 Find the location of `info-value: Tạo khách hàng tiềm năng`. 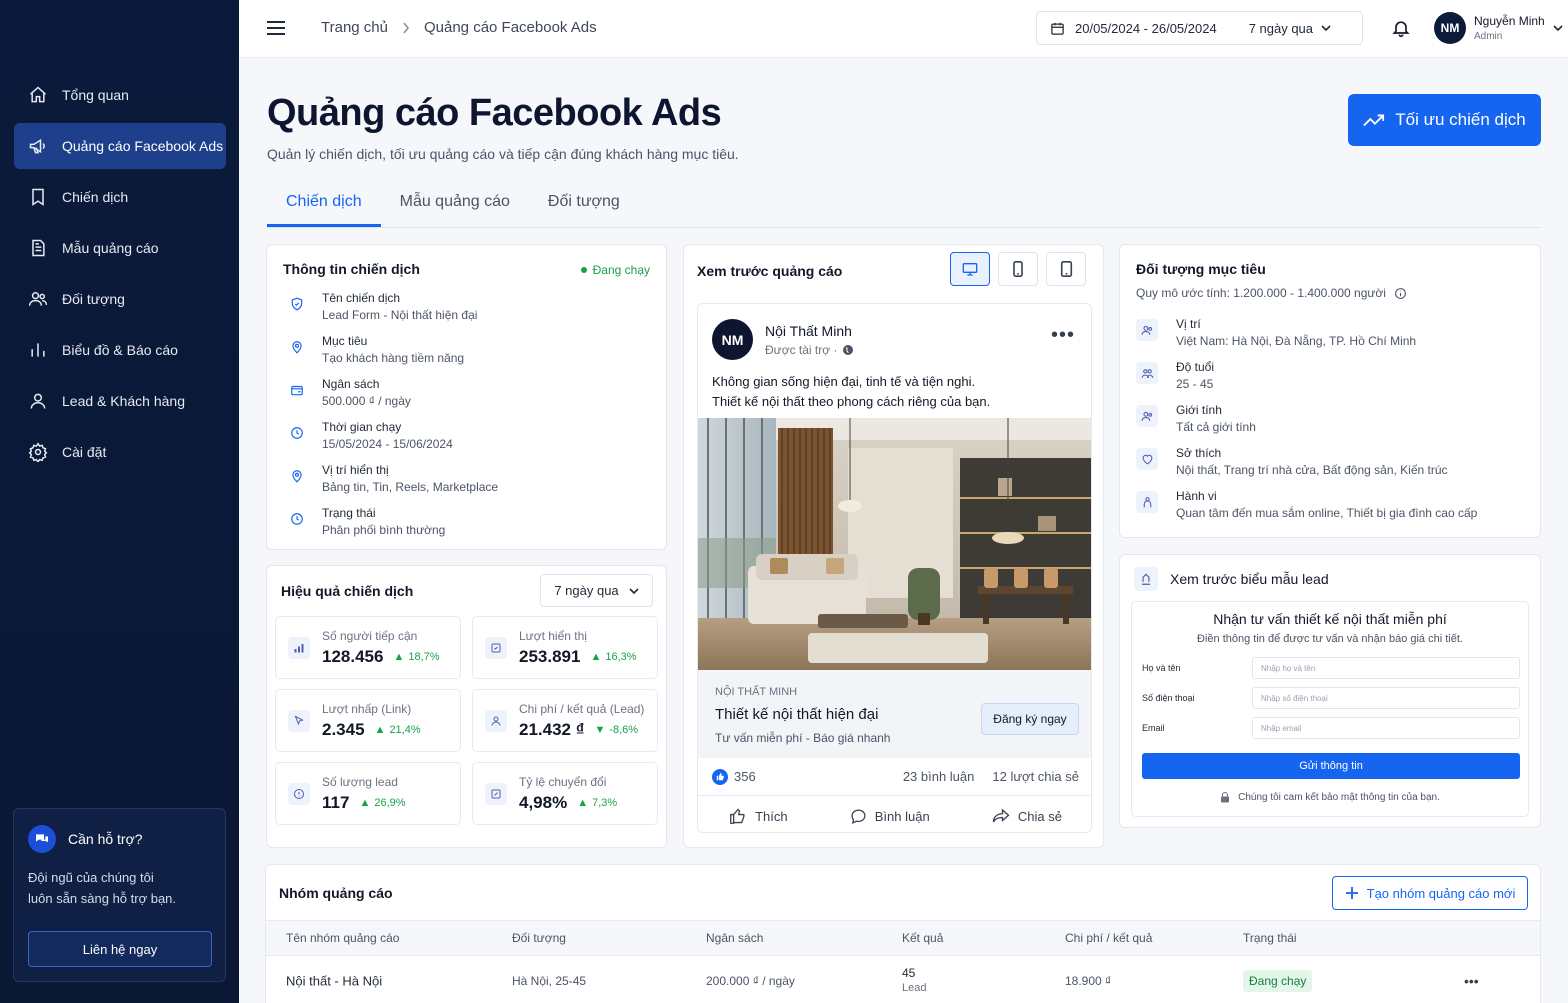

info-value: Tạo khách hàng tiềm năng is located at coordinates (393, 358).